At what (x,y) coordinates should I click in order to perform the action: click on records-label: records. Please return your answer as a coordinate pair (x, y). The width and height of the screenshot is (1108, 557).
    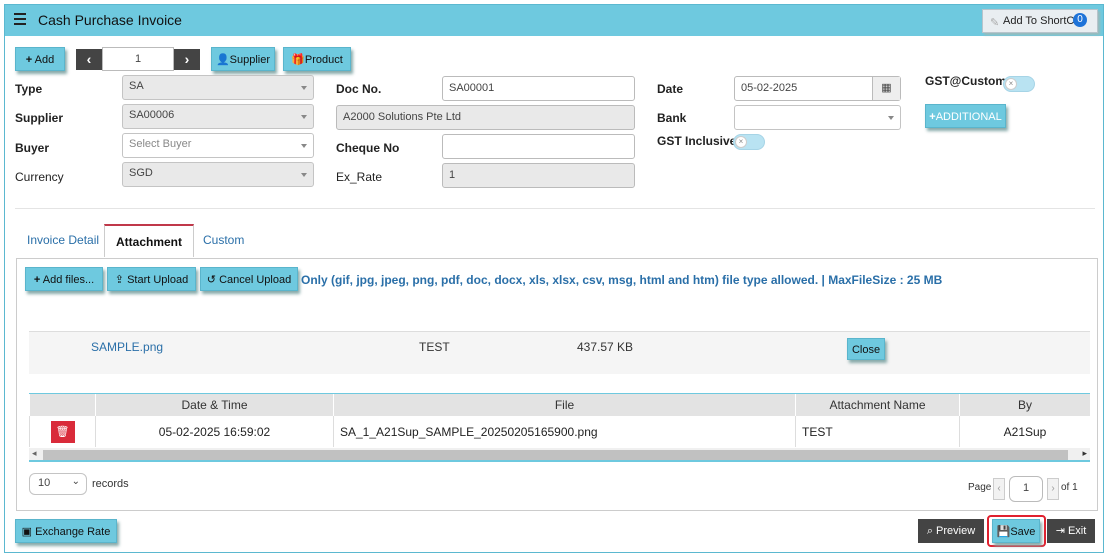
    Looking at the image, I should click on (110, 484).